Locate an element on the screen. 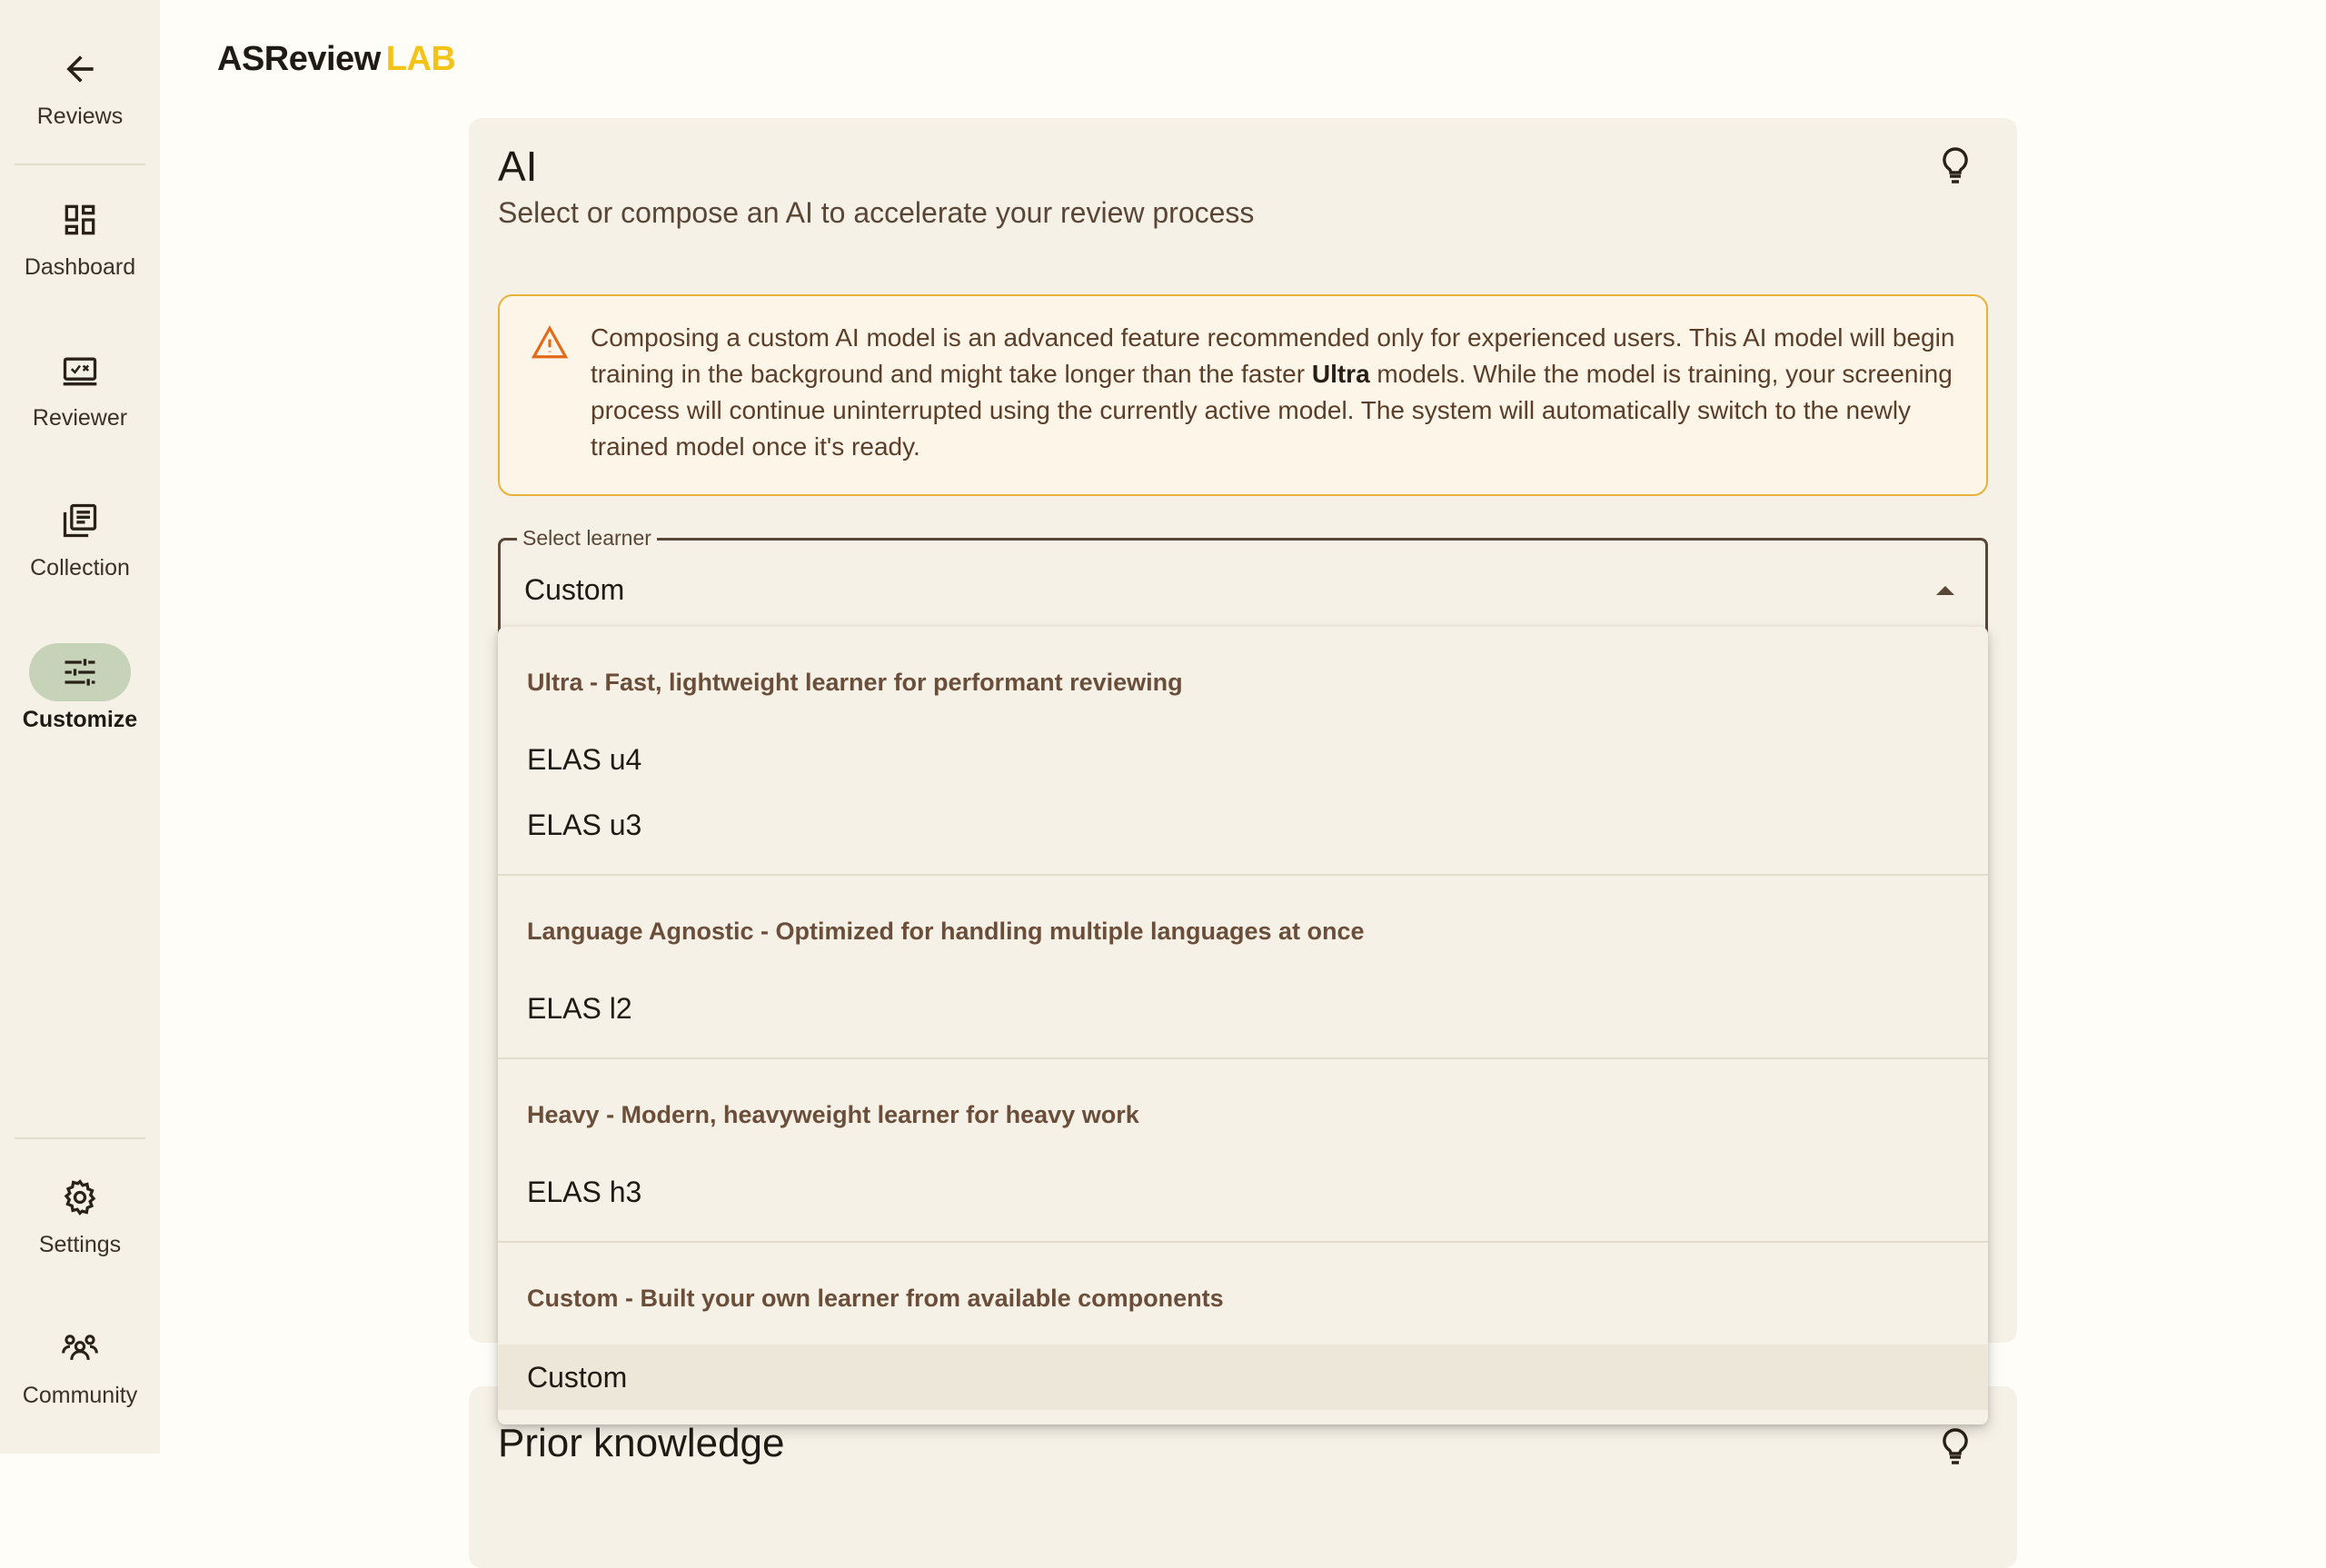 This screenshot has height=1568, width=2326. card-title: Prior knowledge is located at coordinates (641, 1443).